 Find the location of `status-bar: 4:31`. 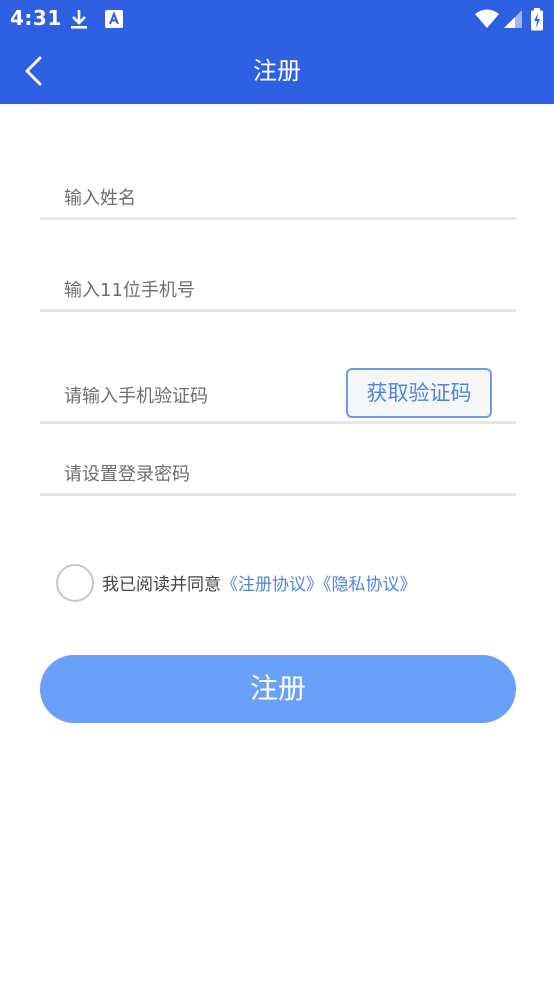

status-bar: 4:31 is located at coordinates (277, 19).